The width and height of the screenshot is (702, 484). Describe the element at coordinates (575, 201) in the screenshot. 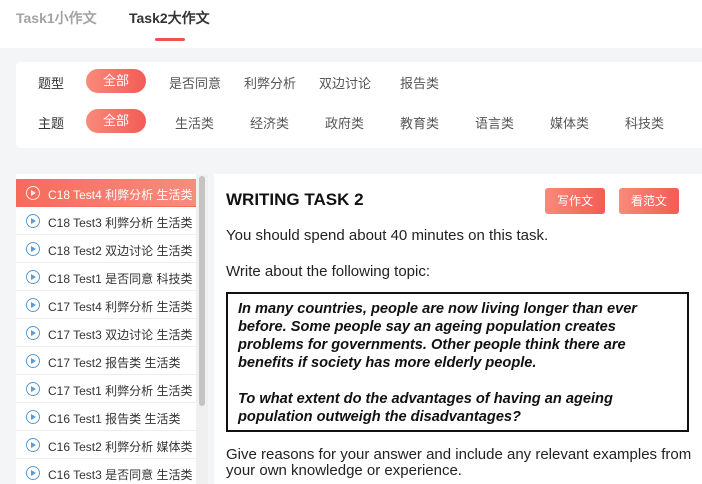

I see `write-essay-button: 写作文` at that location.